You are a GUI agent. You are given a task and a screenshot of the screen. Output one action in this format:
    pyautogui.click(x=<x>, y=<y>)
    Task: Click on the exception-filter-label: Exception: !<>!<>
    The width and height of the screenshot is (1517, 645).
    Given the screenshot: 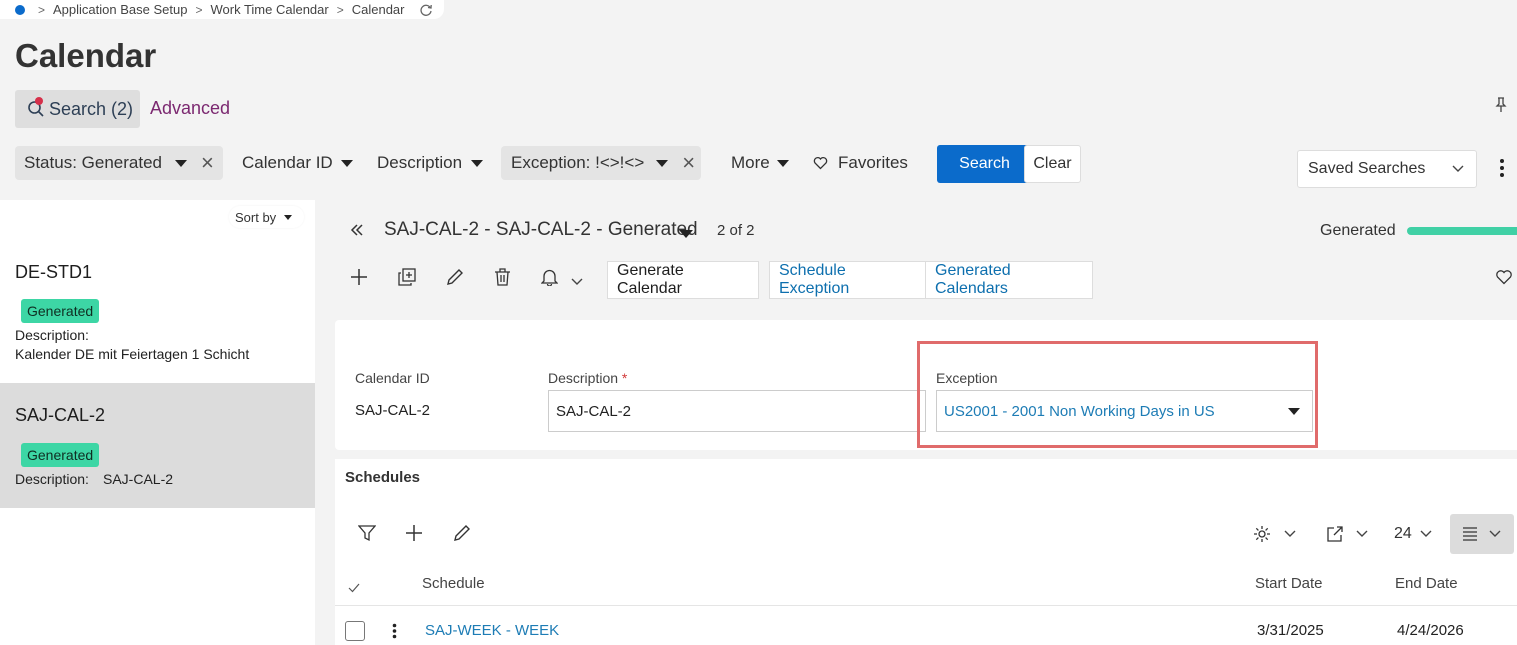 What is the action you would take?
    pyautogui.click(x=578, y=162)
    